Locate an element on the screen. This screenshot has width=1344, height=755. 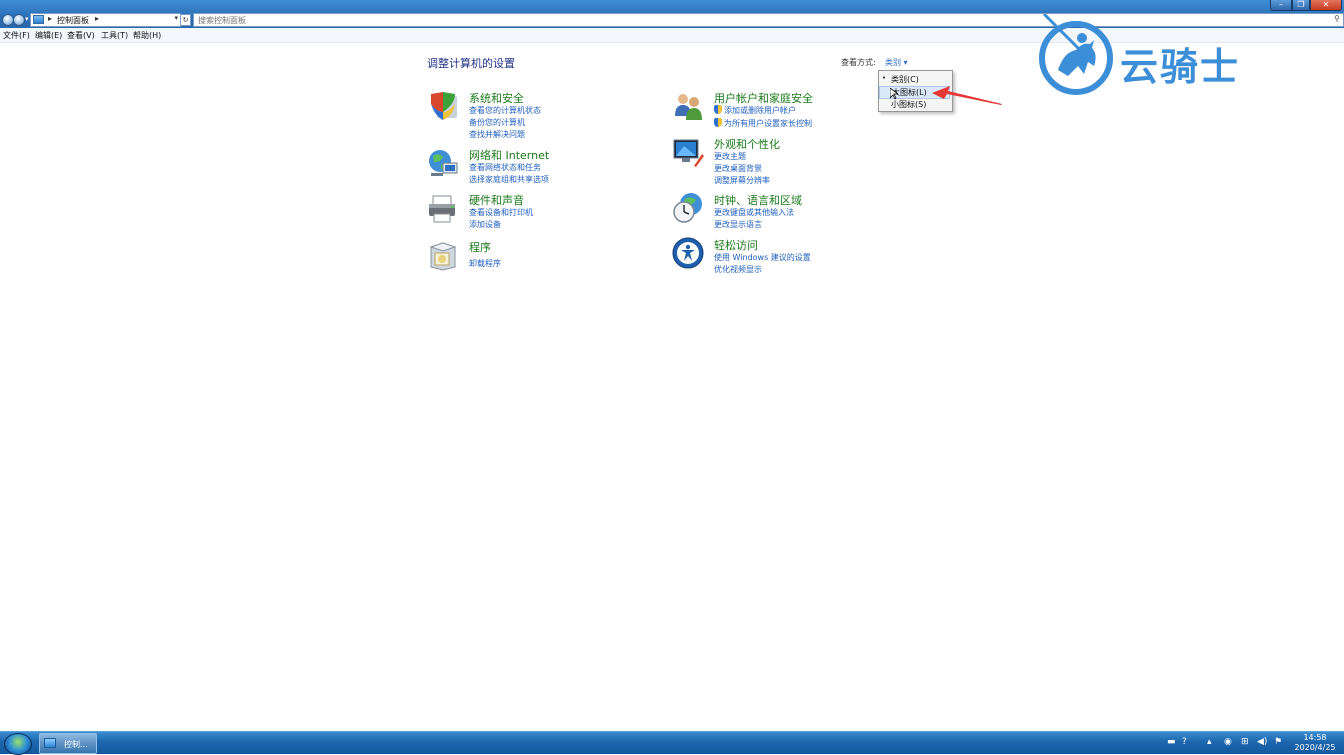
view-by-dropdown: 类别 ▾ is located at coordinates (896, 62).